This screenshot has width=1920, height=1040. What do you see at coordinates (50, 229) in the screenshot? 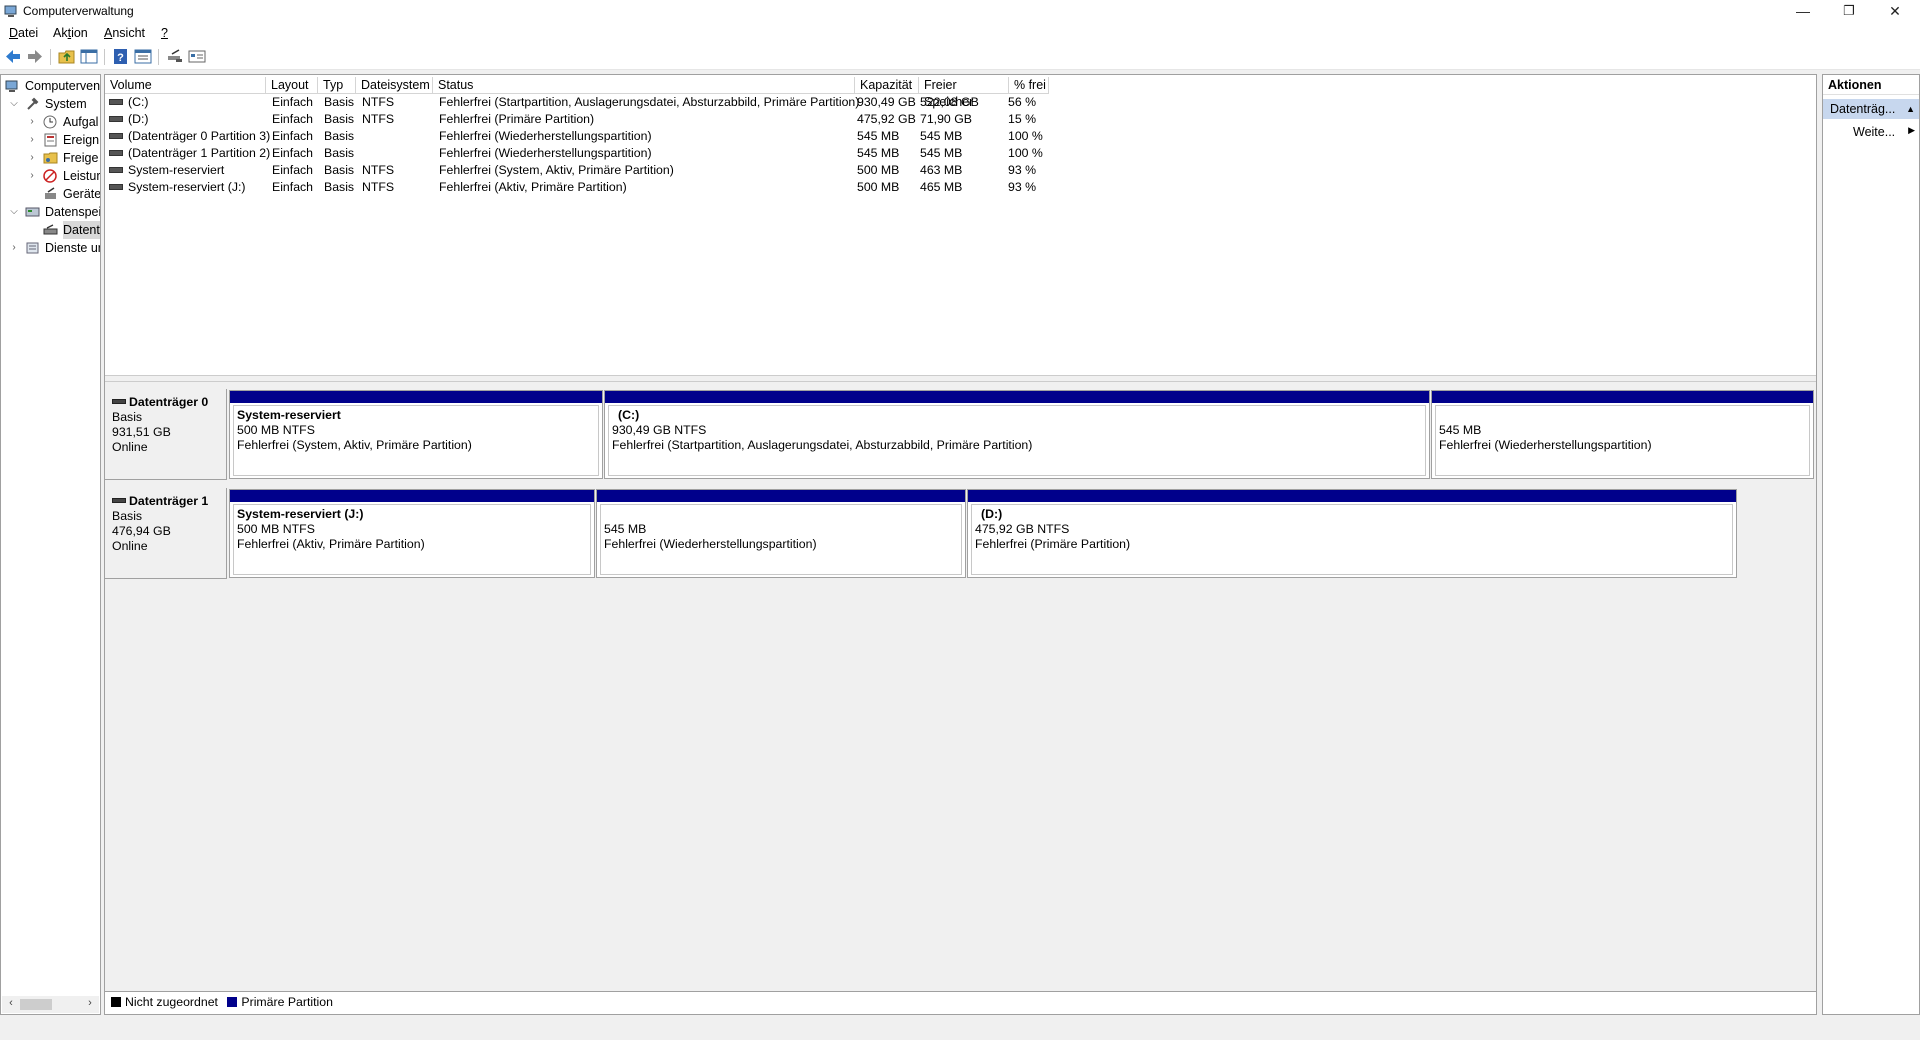
I see `disk-management-icon` at bounding box center [50, 229].